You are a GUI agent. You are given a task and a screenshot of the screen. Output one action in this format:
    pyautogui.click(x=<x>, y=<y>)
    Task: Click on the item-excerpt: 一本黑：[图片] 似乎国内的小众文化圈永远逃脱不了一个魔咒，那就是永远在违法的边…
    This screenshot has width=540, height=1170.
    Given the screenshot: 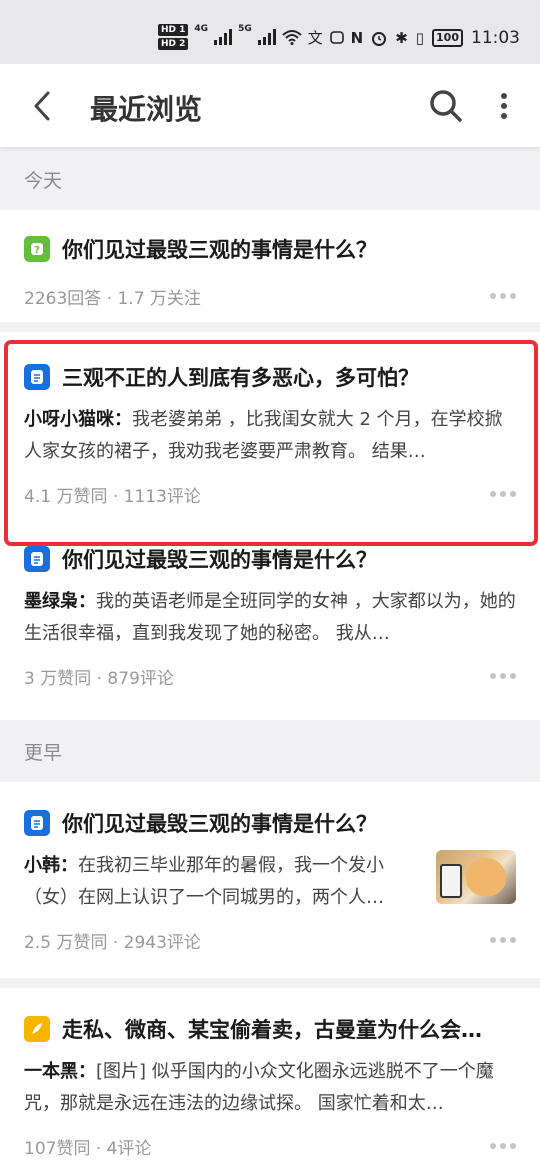 What is the action you would take?
    pyautogui.click(x=270, y=1088)
    